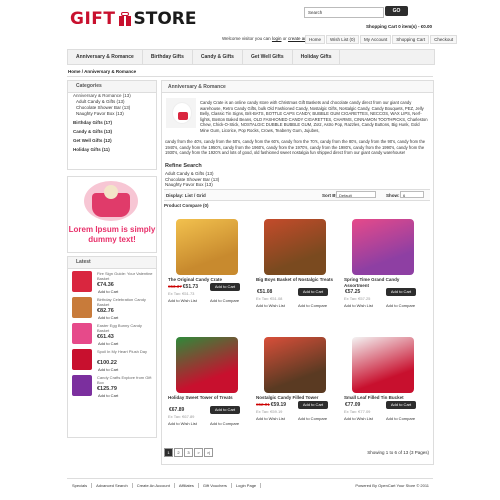 Image resolution: width=500 pixels, height=500 pixels. What do you see at coordinates (192, 174) in the screenshot?
I see `refine-link-adult: Adult Candy & Gifts (13)` at bounding box center [192, 174].